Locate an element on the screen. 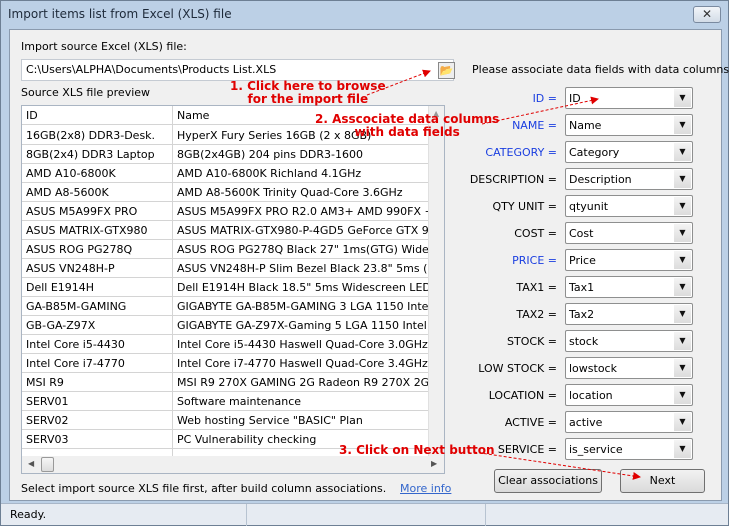 The height and width of the screenshot is (526, 729). arrow-associate is located at coordinates (540, 110).